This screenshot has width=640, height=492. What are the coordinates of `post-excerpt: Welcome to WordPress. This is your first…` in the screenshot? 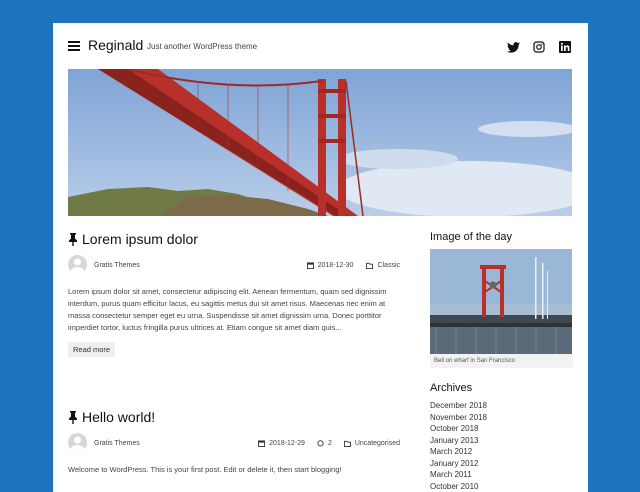 It's located at (205, 469).